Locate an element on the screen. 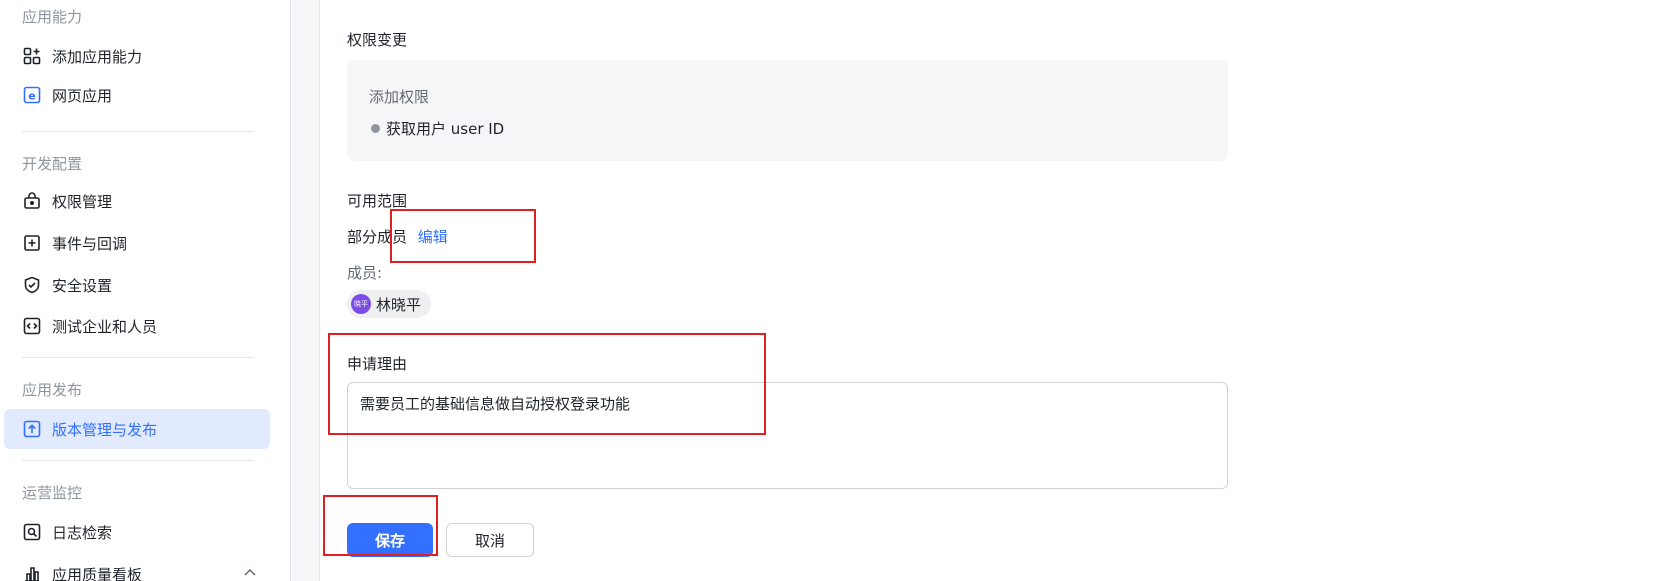 The image size is (1680, 581). scope-title: 可用范围 is located at coordinates (377, 201).